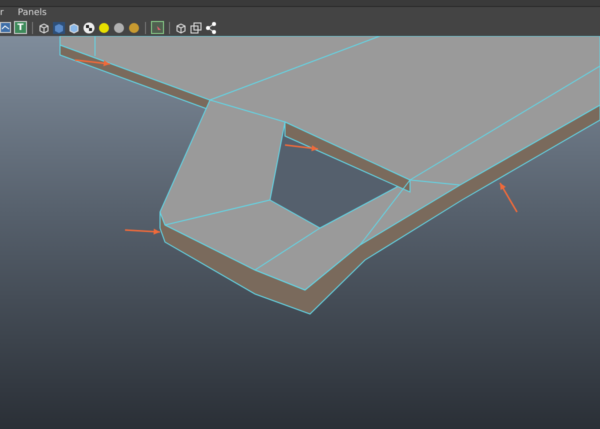 Image resolution: width=600 pixels, height=429 pixels. Describe the element at coordinates (196, 28) in the screenshot. I see `frames-icon` at that location.